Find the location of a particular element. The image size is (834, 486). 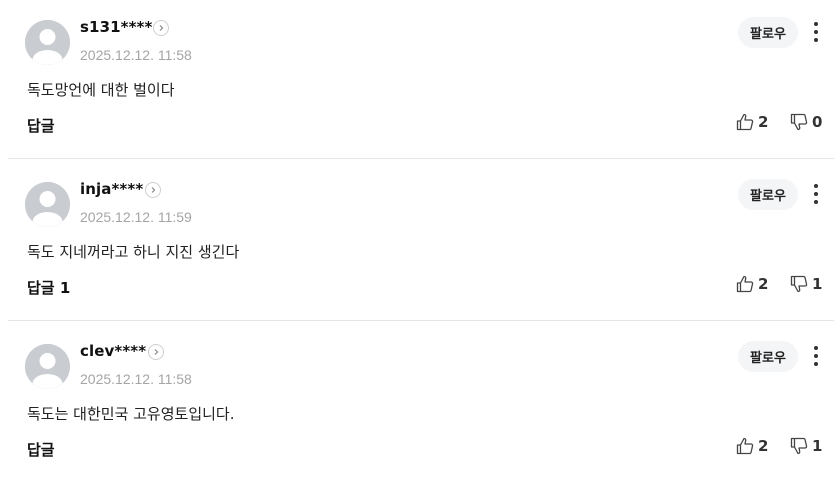

username: inja**** is located at coordinates (111, 189).